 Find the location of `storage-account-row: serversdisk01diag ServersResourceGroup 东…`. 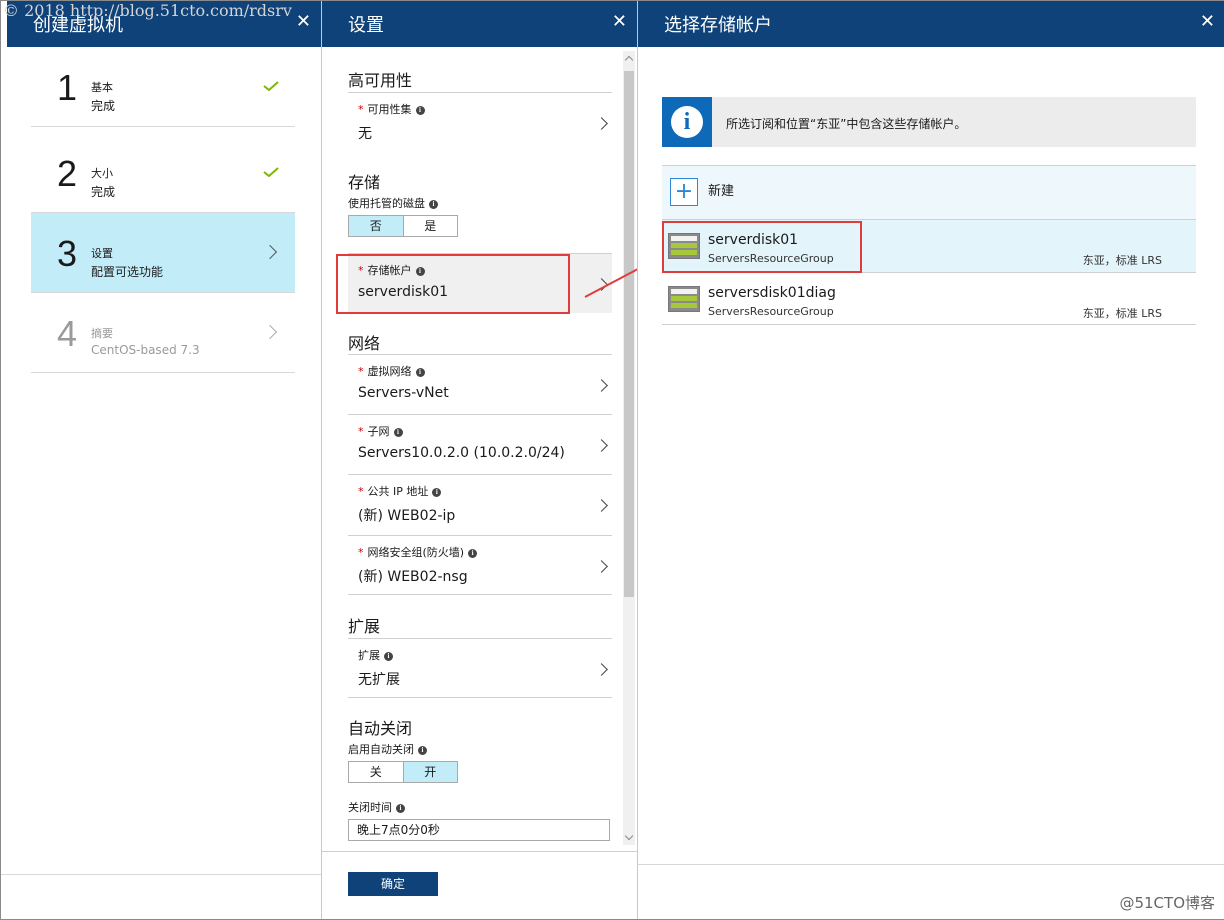

storage-account-row: serversdisk01diag ServersResourceGroup 东… is located at coordinates (929, 298).